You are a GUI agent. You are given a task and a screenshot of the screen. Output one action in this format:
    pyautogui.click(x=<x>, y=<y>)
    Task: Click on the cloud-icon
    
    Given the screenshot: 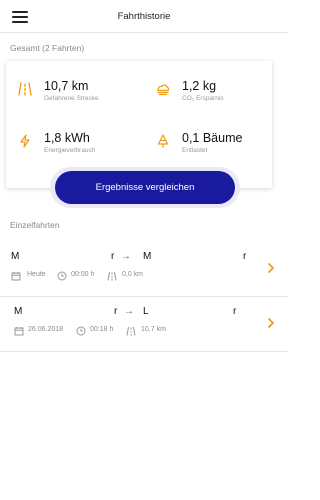 What is the action you would take?
    pyautogui.click(x=163, y=90)
    